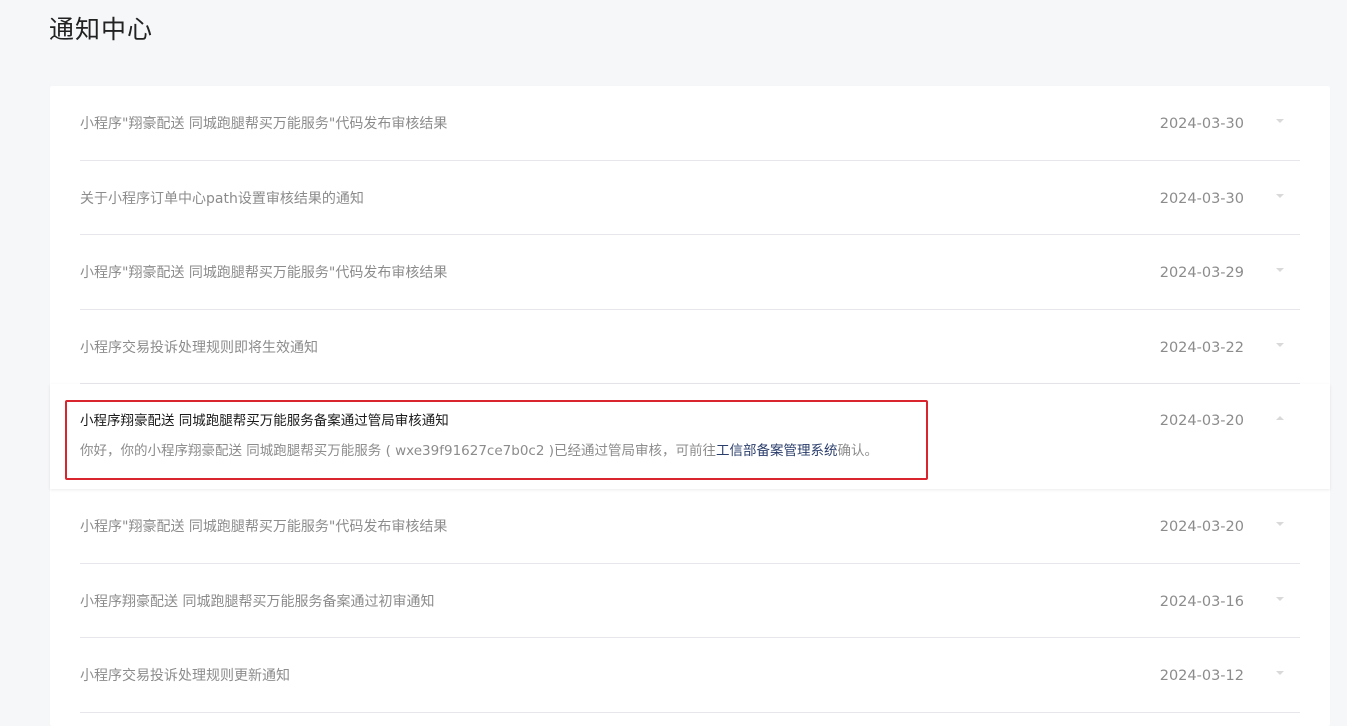 The image size is (1347, 726). Describe the element at coordinates (1280, 418) in the screenshot. I see `chevron-up-icon` at that location.